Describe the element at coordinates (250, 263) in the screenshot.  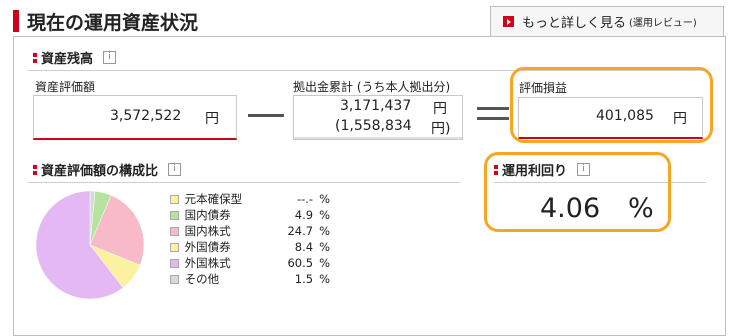
I see `legend-item: 外国株式 60.5 %` at that location.